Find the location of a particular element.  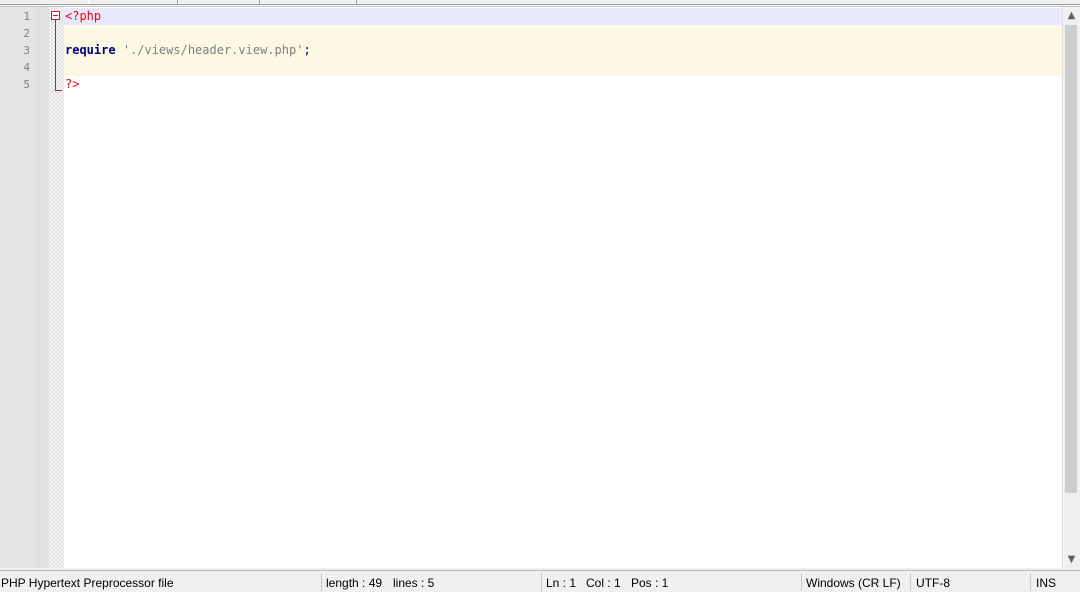

line-number-margin: 1 2 3 4 5 is located at coordinates (18, 287).